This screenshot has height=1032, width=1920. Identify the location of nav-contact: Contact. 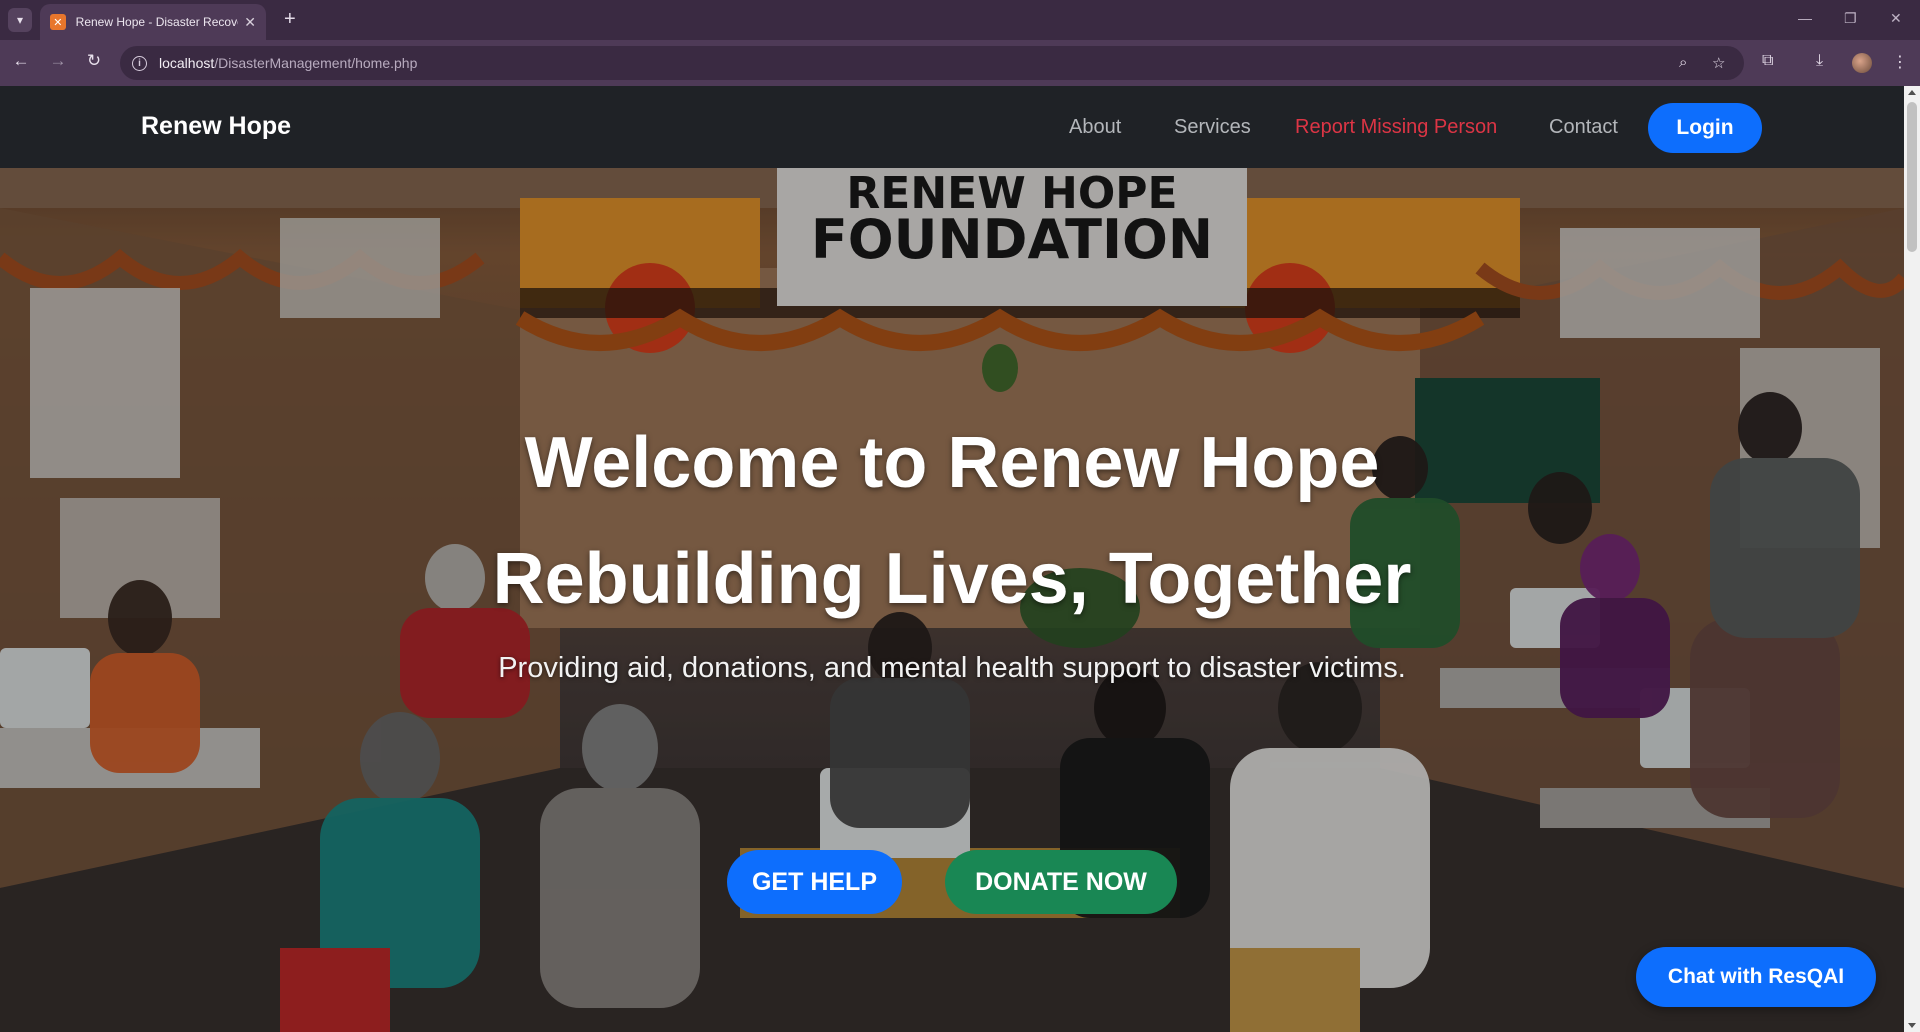
(1583, 127).